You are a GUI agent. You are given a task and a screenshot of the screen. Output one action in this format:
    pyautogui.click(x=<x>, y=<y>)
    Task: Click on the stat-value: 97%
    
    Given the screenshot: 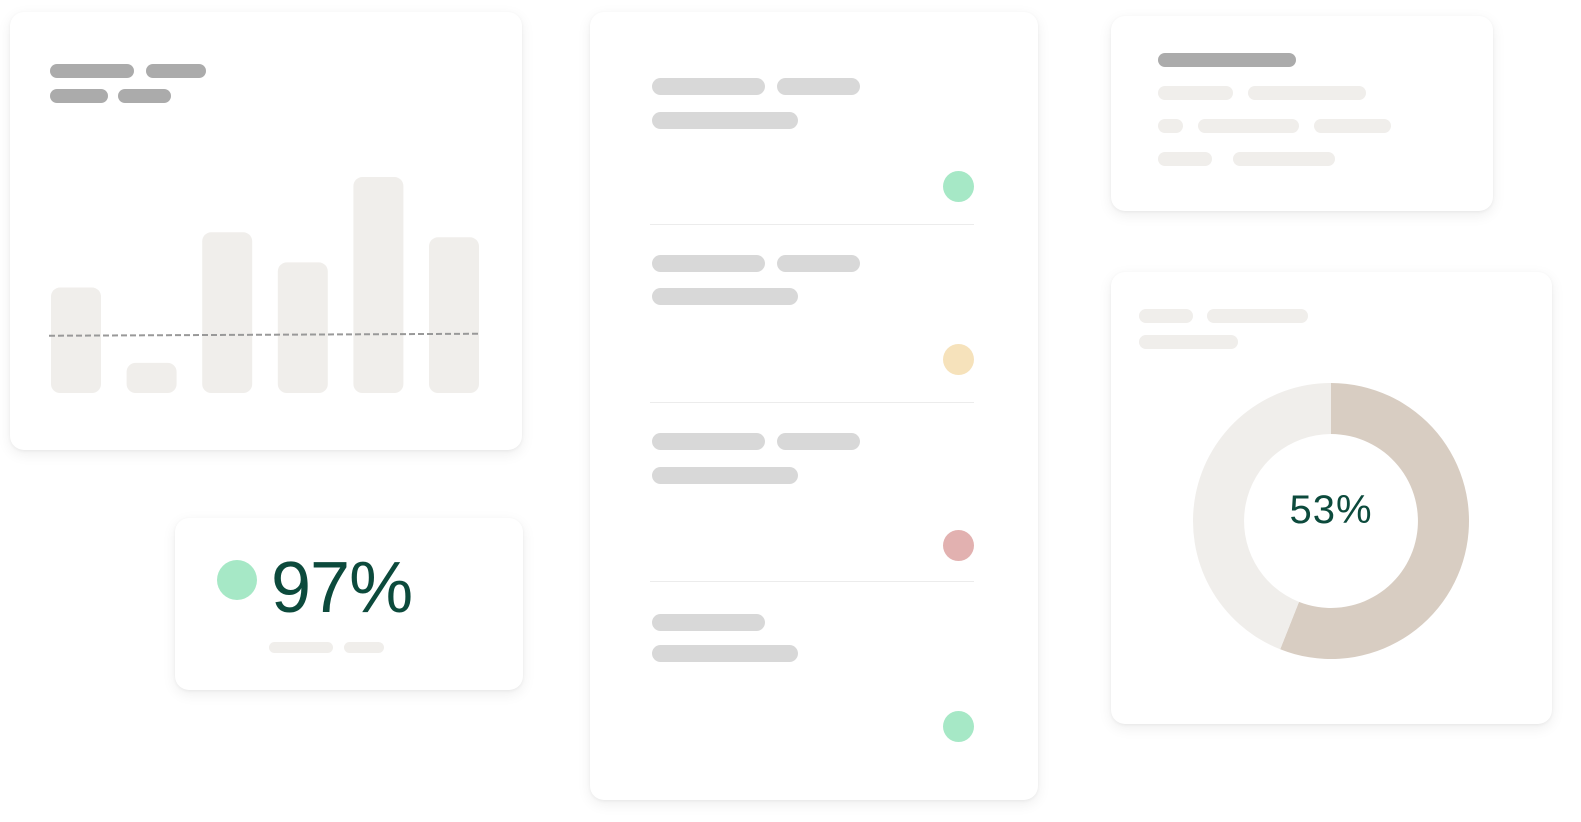 What is the action you would take?
    pyautogui.click(x=342, y=588)
    